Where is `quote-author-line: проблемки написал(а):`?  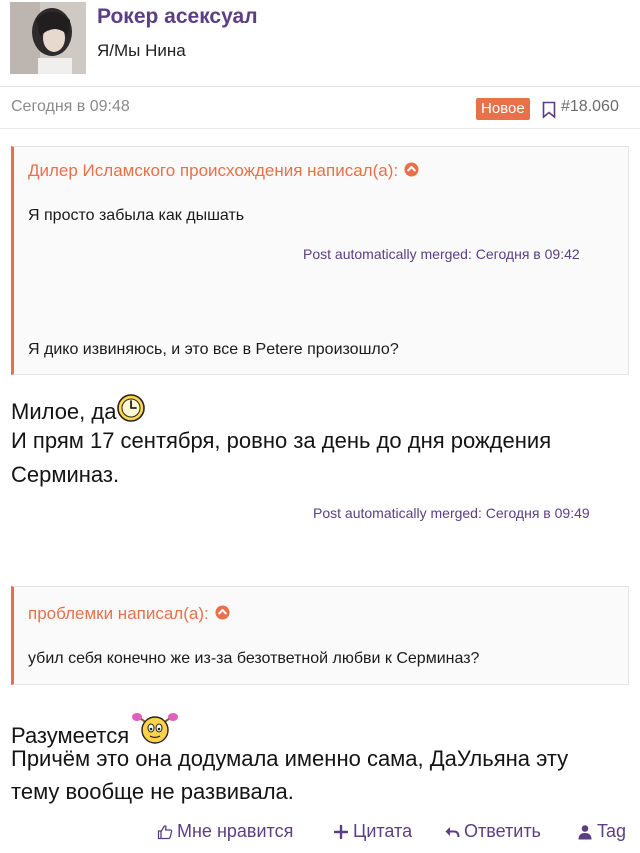
quote-author-line: проблемки написал(а): is located at coordinates (129, 614).